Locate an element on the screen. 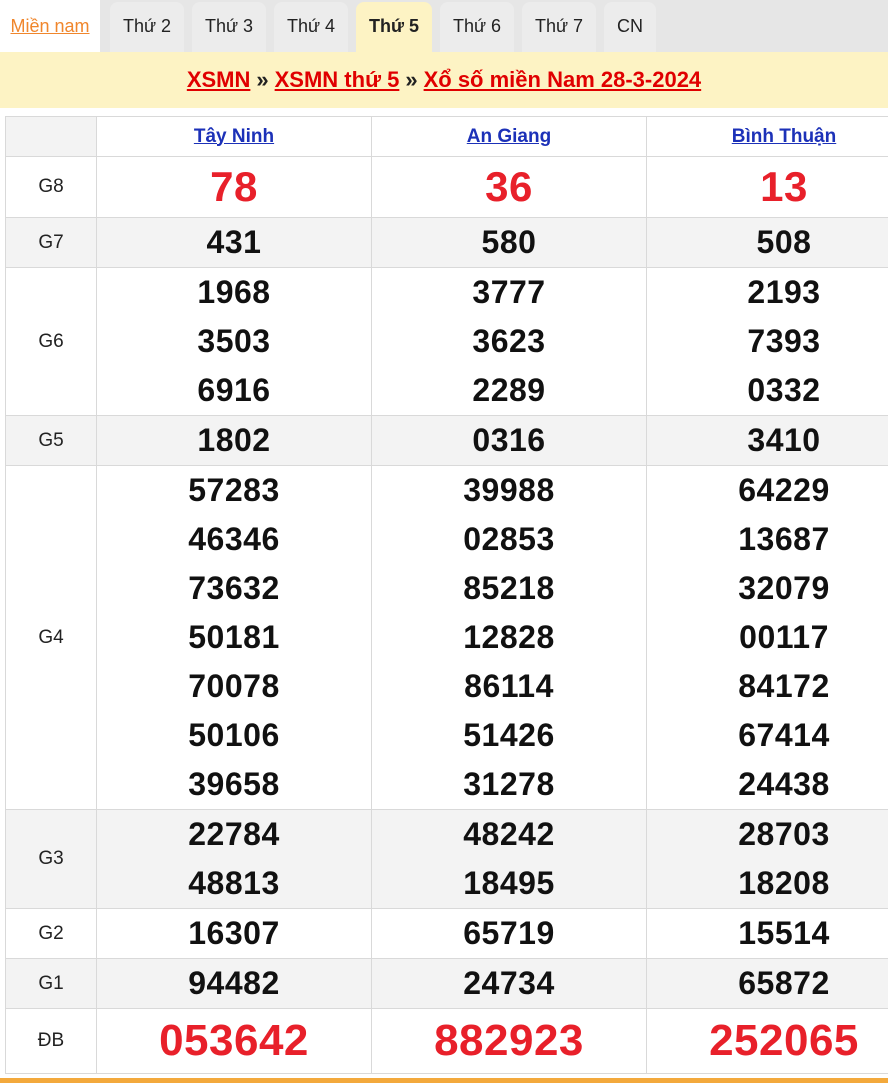 The image size is (888, 1083). prize-number: 94482 is located at coordinates (234, 983).